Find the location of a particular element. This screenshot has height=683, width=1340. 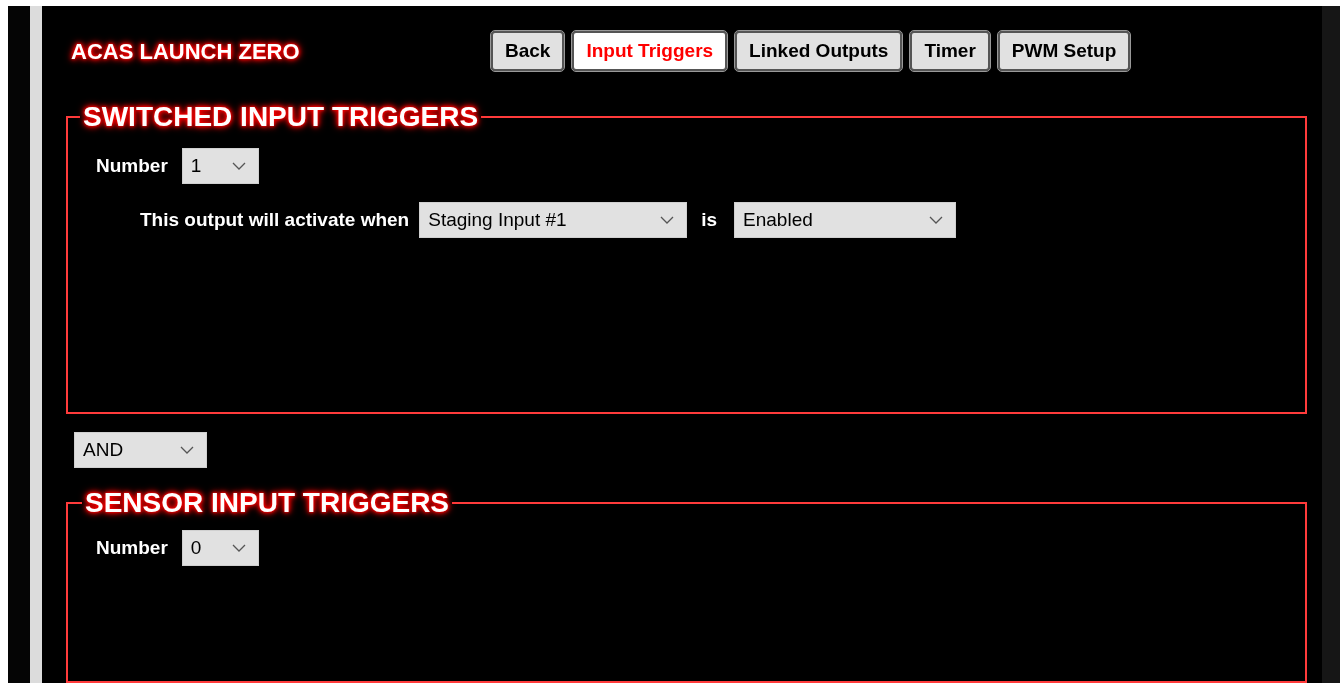

tab: Linked Outputs is located at coordinates (819, 51).